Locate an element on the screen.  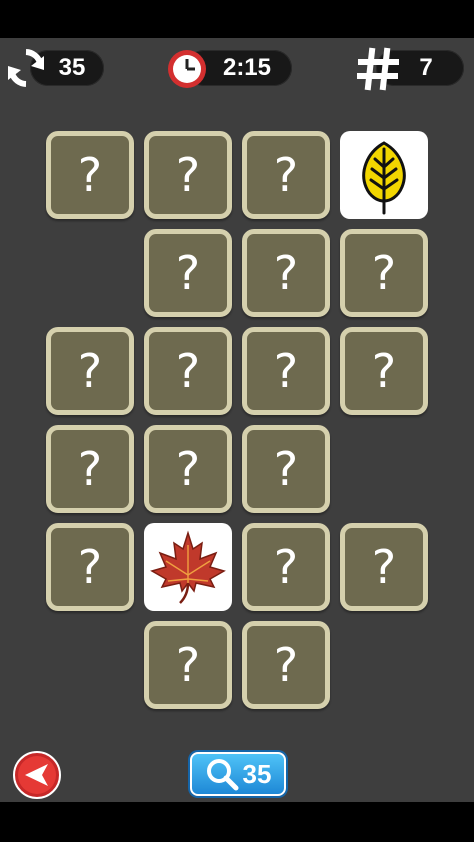
maple-leaf-icon is located at coordinates (188, 567).